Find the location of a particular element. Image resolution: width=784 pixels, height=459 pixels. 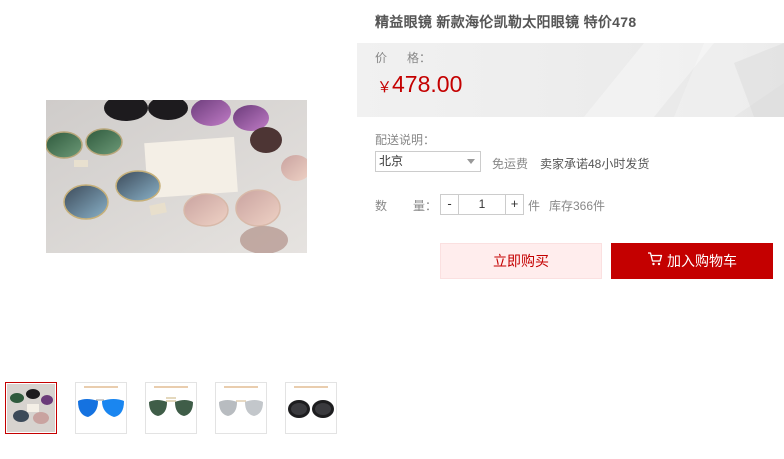

city-select-value: 北京 is located at coordinates (391, 161).